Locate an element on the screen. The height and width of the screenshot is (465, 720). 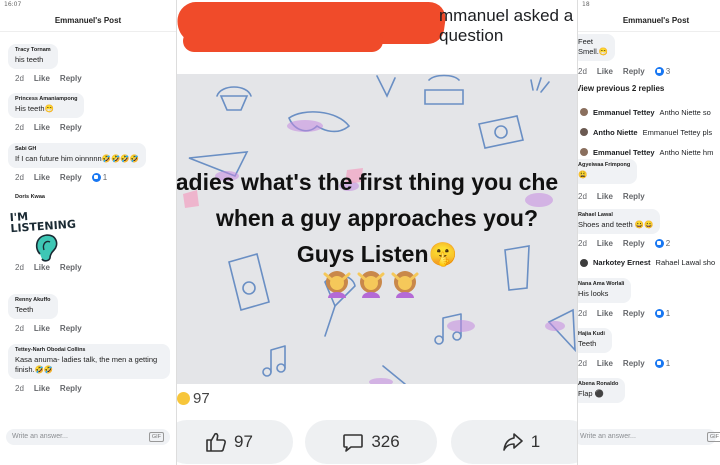
reaction-total: 97 is located at coordinates (201, 398).